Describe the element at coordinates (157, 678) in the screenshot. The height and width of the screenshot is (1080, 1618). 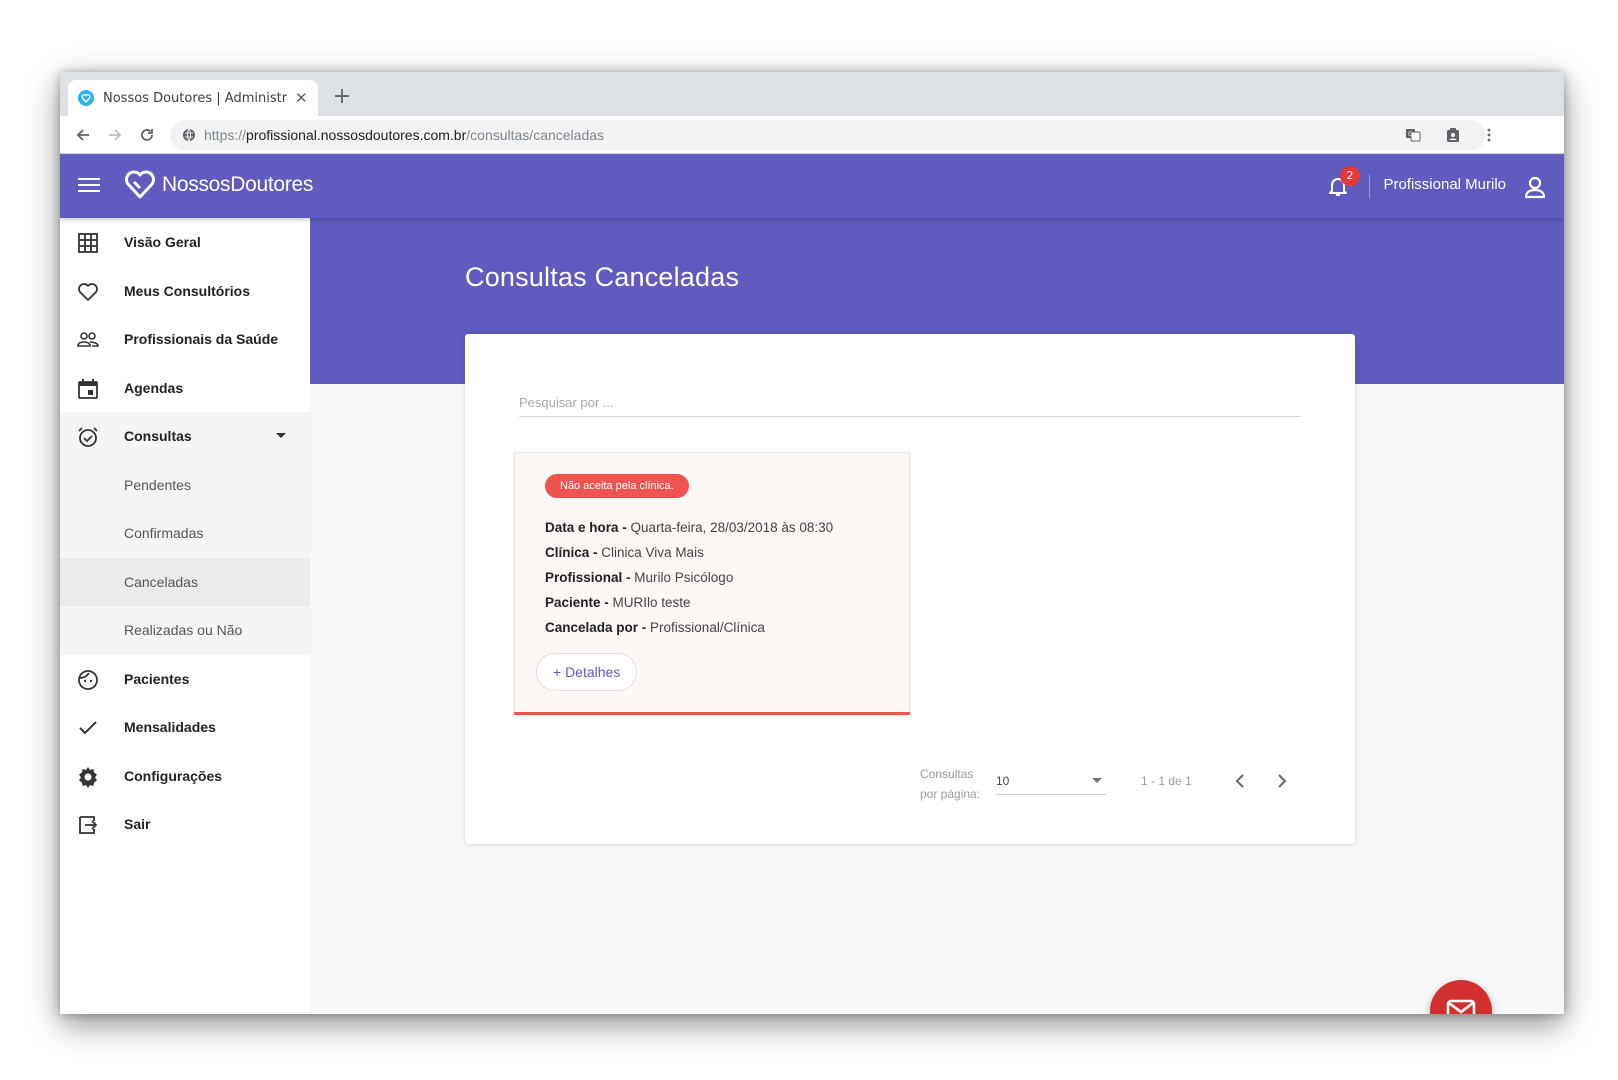
I see `sidebar-item-label: Pacientes` at that location.